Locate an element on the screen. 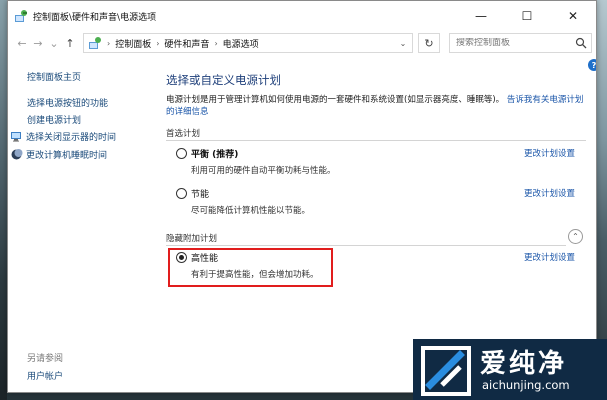 The width and height of the screenshot is (607, 400). search-box is located at coordinates (520, 43).